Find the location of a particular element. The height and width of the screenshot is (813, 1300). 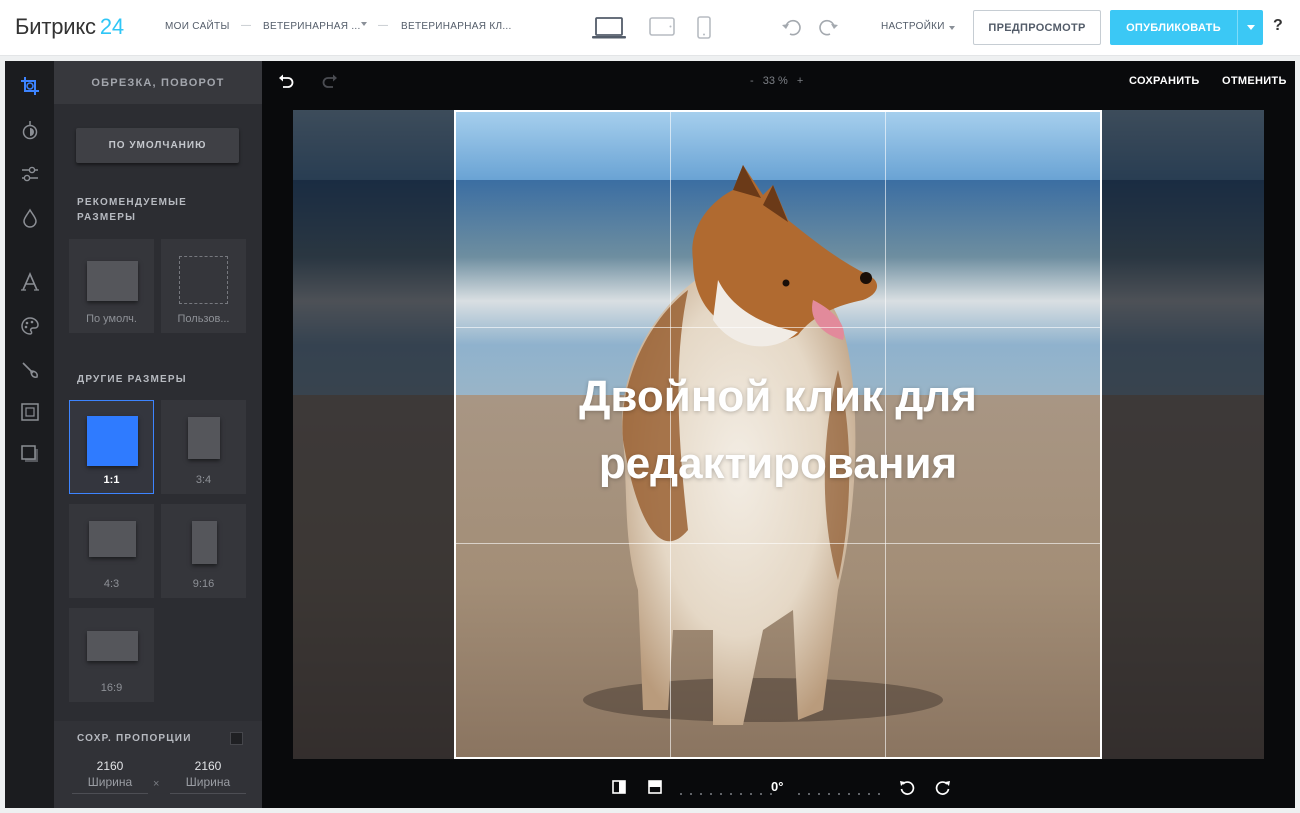

save-button: СОХРАНИТЬ is located at coordinates (1164, 81).